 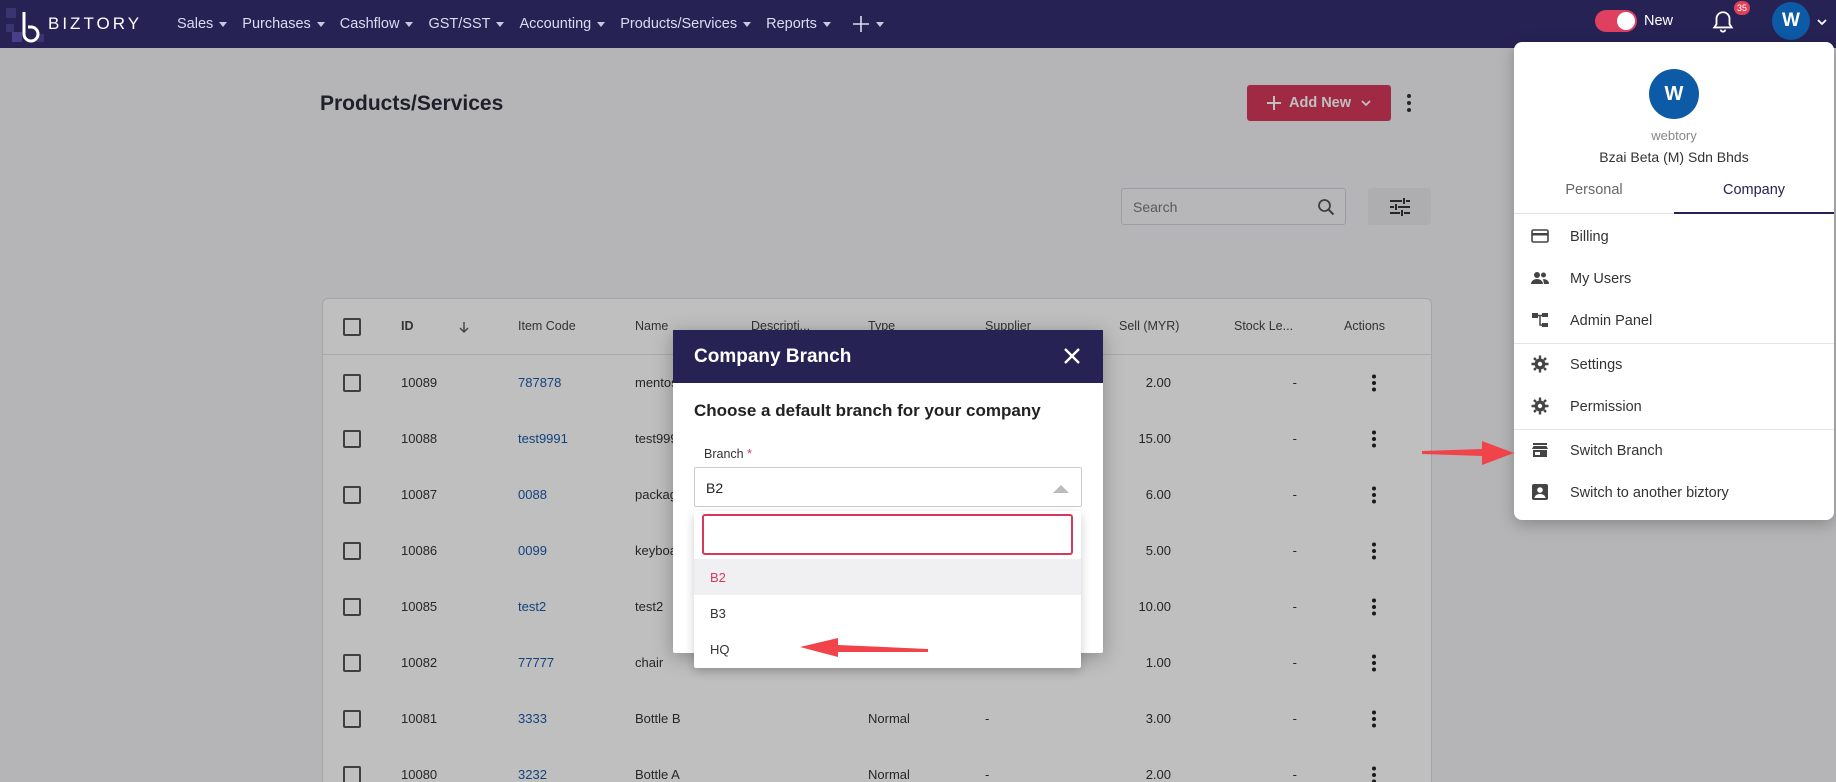 What do you see at coordinates (1611, 321) in the screenshot?
I see `panel-item-label: Admin Panel` at bounding box center [1611, 321].